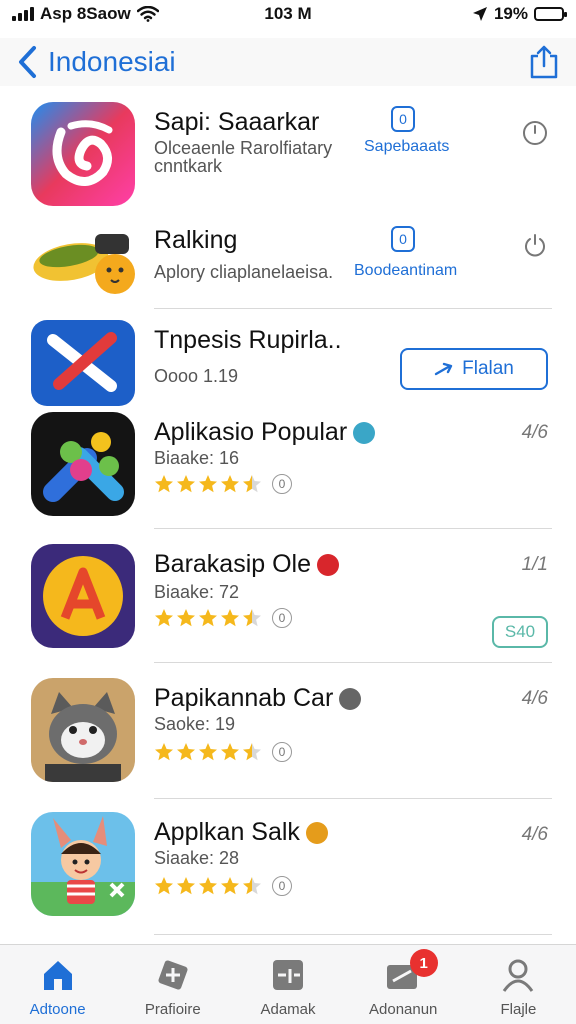  I want to click on signal-icon, so click(23, 14).